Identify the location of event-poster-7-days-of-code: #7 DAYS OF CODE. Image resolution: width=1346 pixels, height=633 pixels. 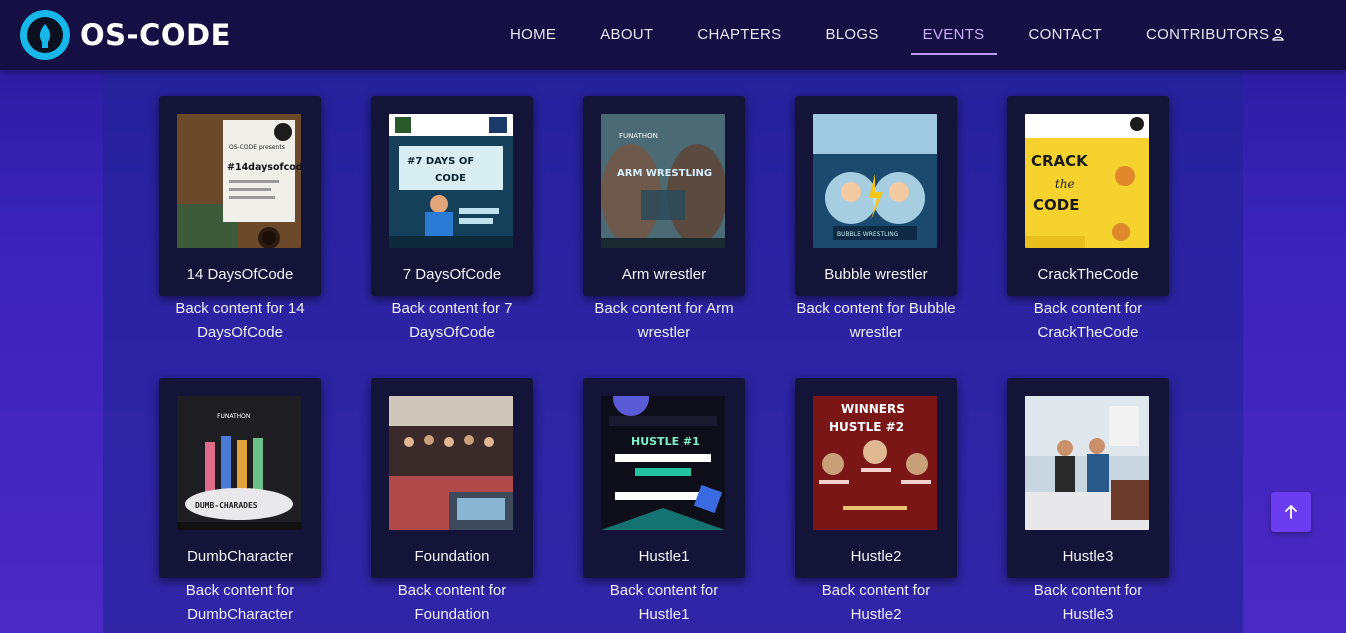
(451, 181).